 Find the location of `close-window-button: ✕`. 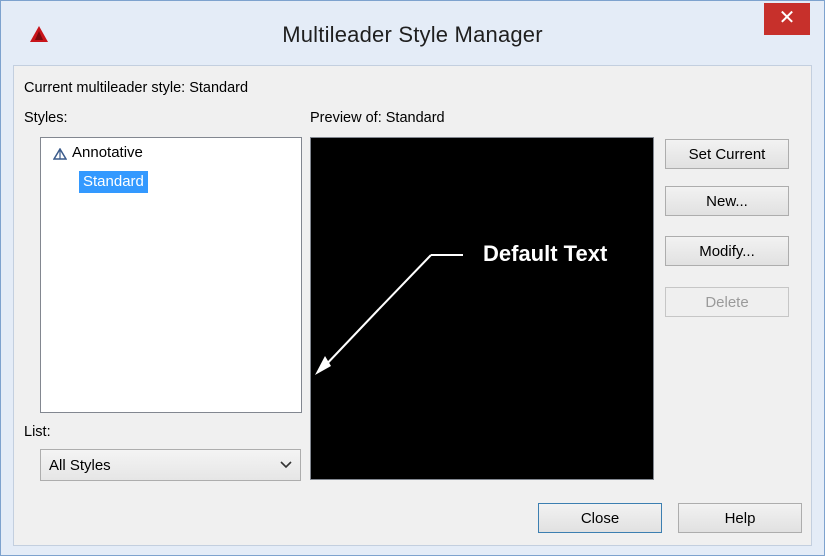

close-window-button: ✕ is located at coordinates (787, 19).